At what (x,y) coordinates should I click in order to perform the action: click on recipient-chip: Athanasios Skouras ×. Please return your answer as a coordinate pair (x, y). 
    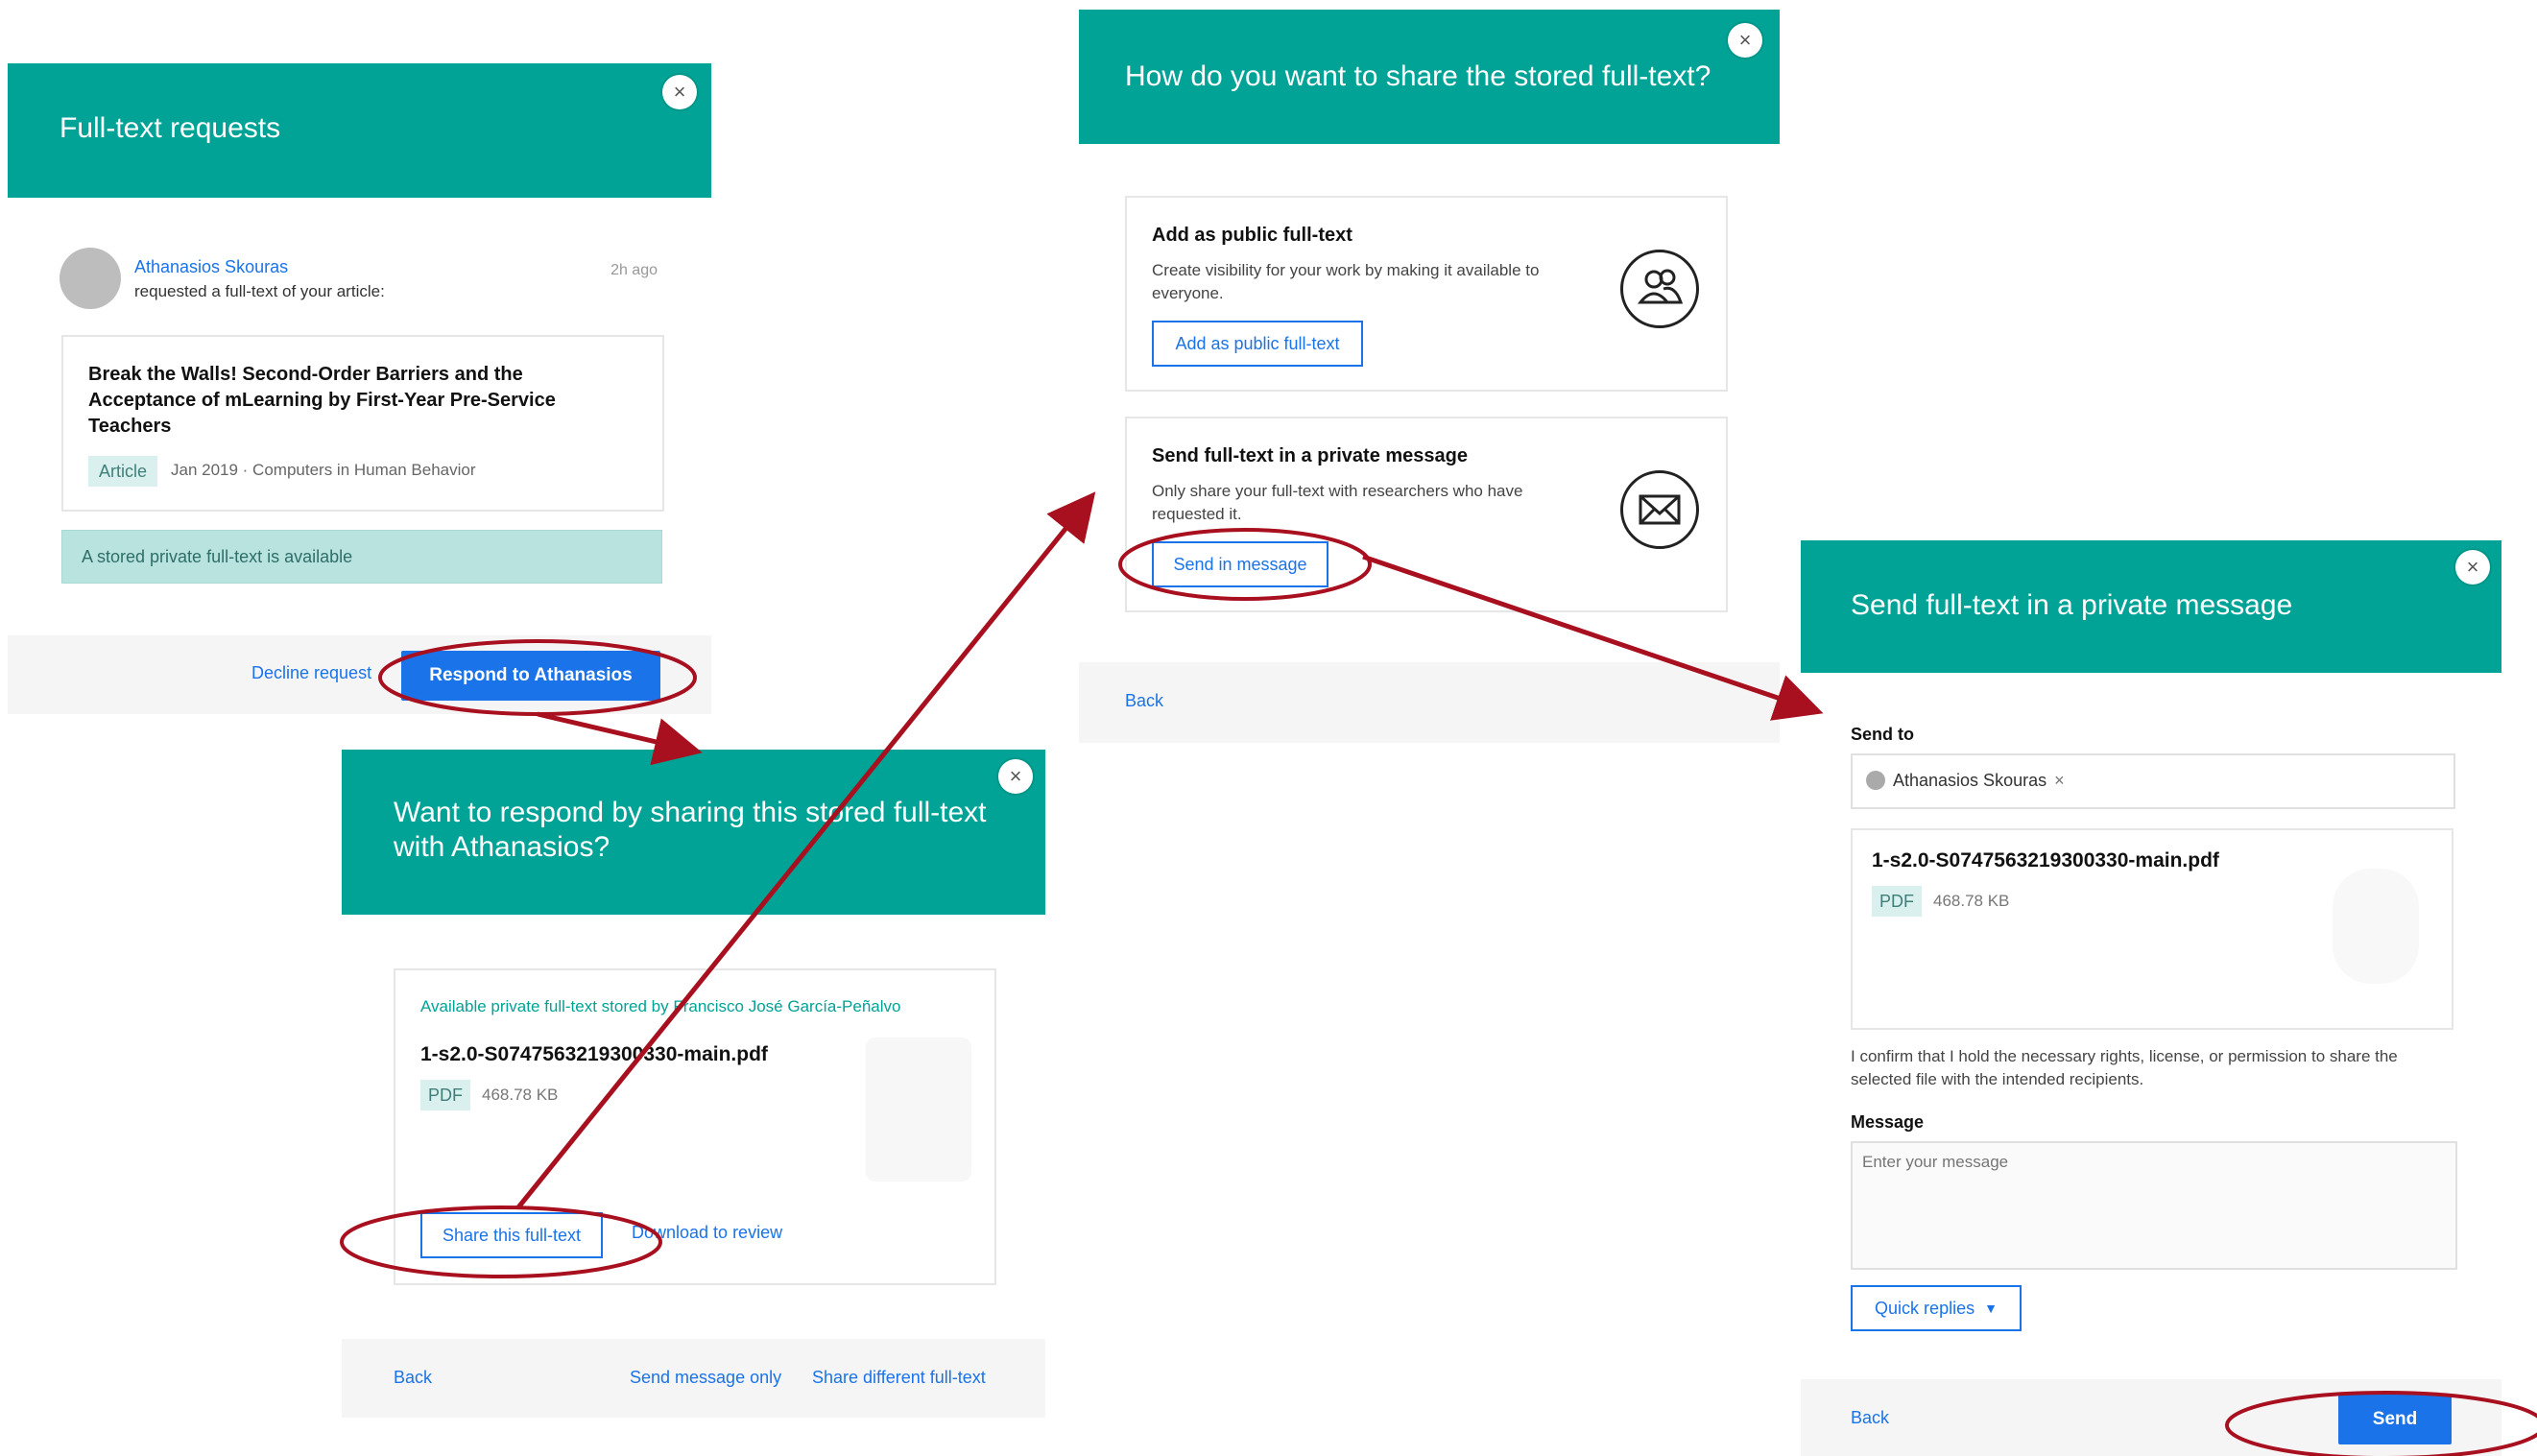
    Looking at the image, I should click on (1965, 780).